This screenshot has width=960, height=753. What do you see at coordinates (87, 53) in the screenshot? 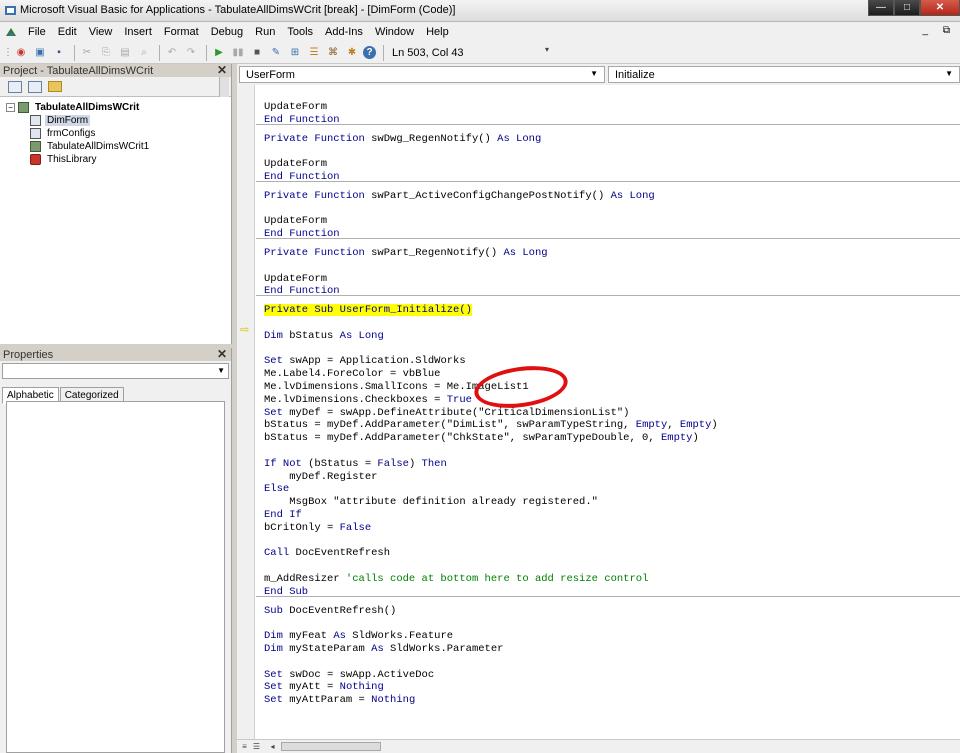
I see `cut-icon: ✂` at bounding box center [87, 53].